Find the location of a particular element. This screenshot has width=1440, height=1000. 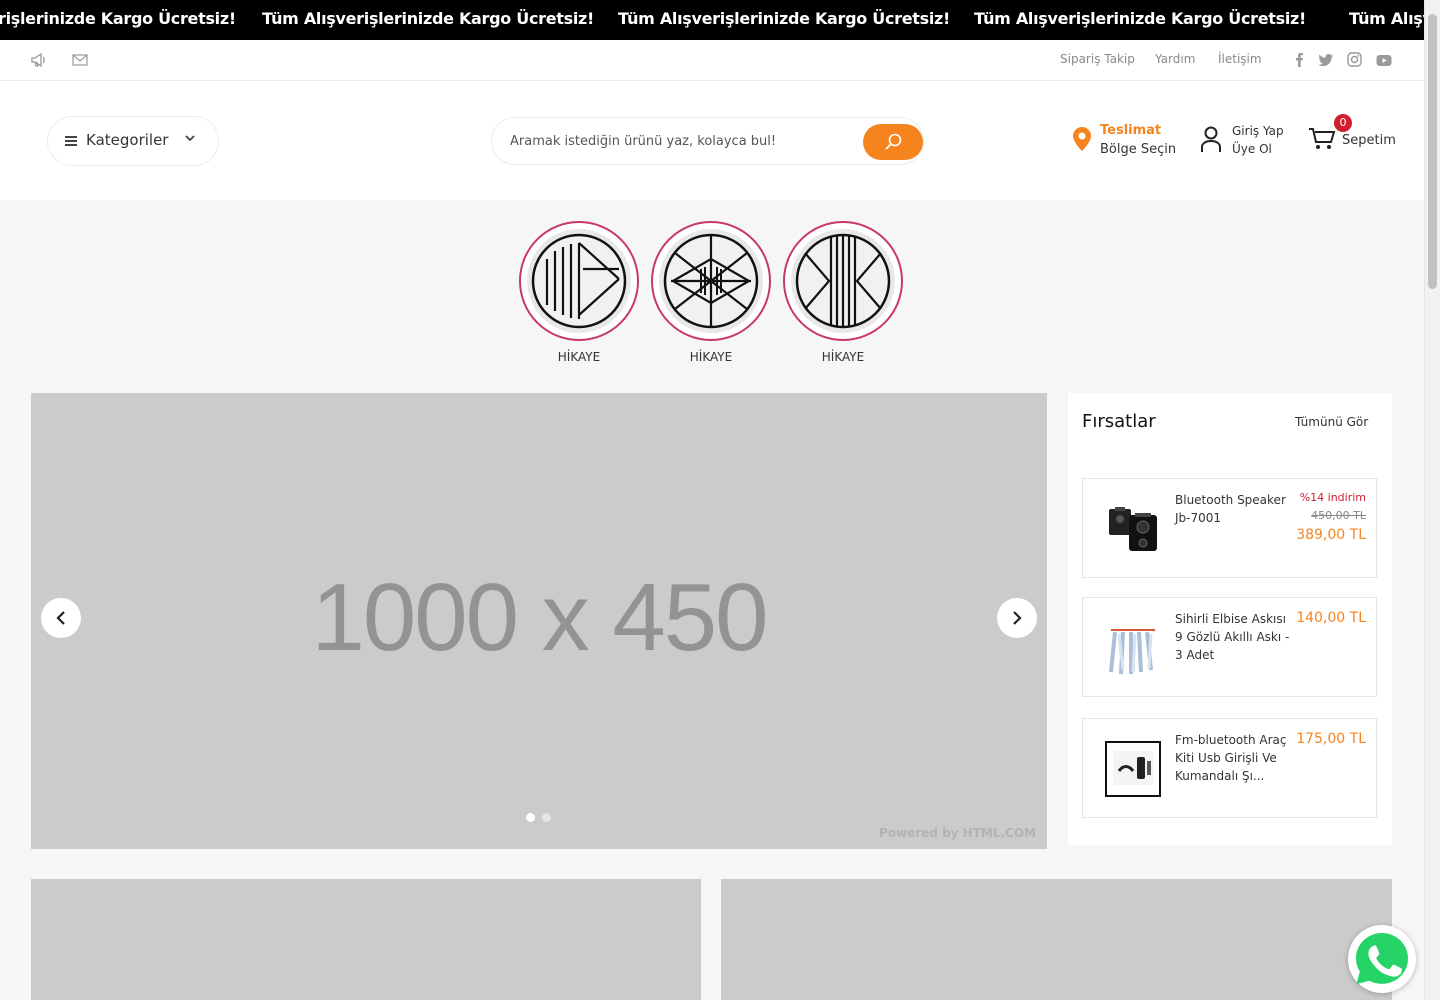

order-tracking-link: Sipariş Takip is located at coordinates (1097, 59).